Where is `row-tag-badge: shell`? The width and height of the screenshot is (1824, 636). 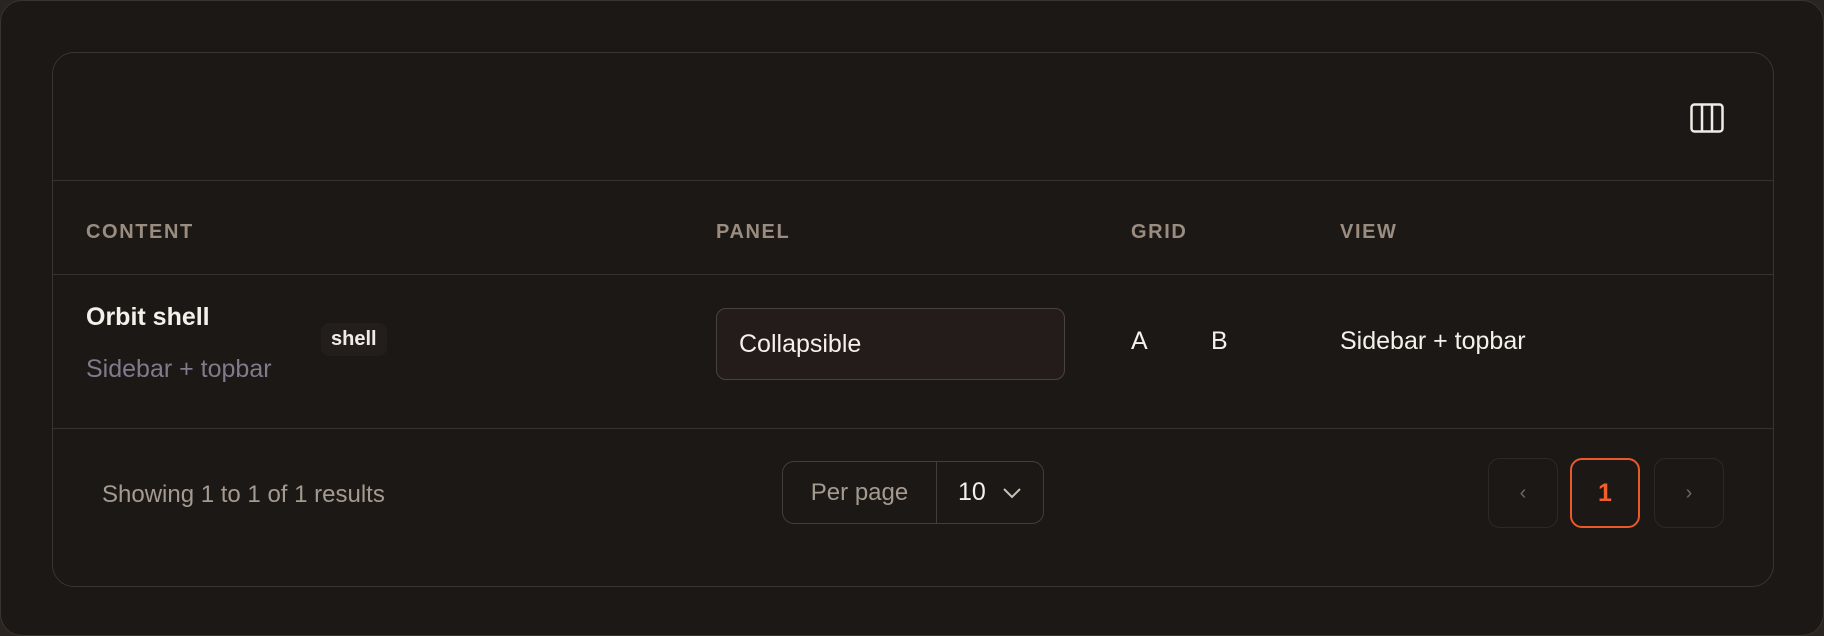 row-tag-badge: shell is located at coordinates (354, 339).